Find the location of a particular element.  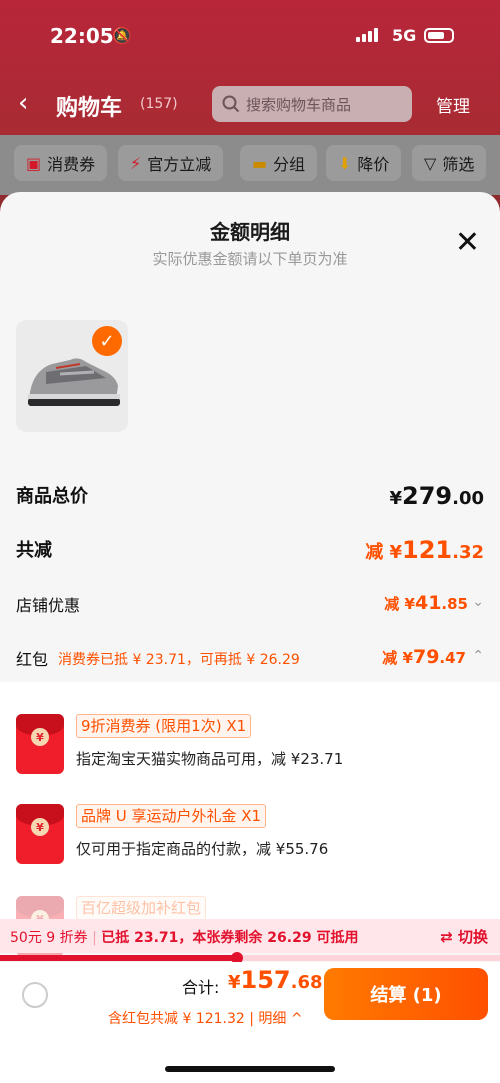

manage-button: 管理 is located at coordinates (453, 104).